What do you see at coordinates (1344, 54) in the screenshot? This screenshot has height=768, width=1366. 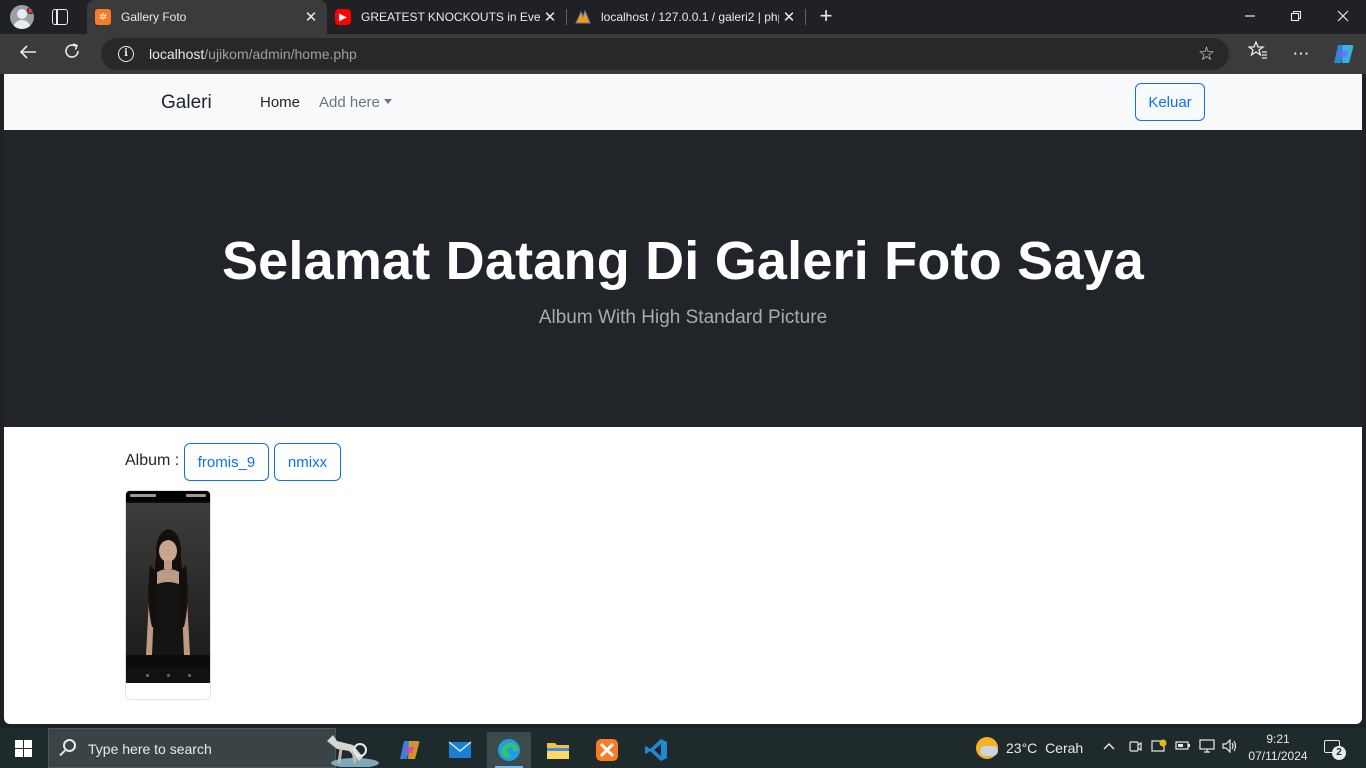 I see `copilot-icon` at bounding box center [1344, 54].